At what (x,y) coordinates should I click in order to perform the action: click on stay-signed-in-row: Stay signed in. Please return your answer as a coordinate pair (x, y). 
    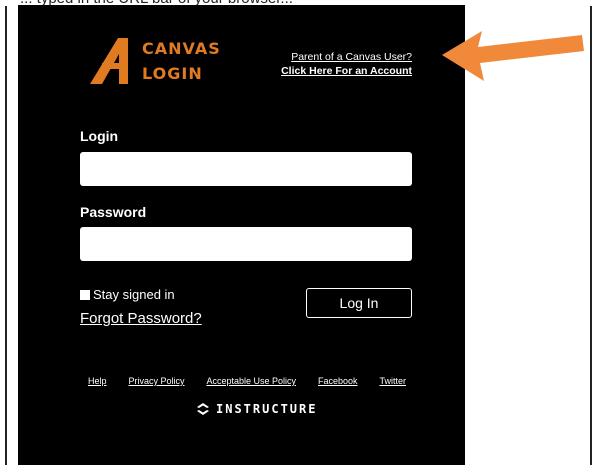
    Looking at the image, I should click on (127, 294).